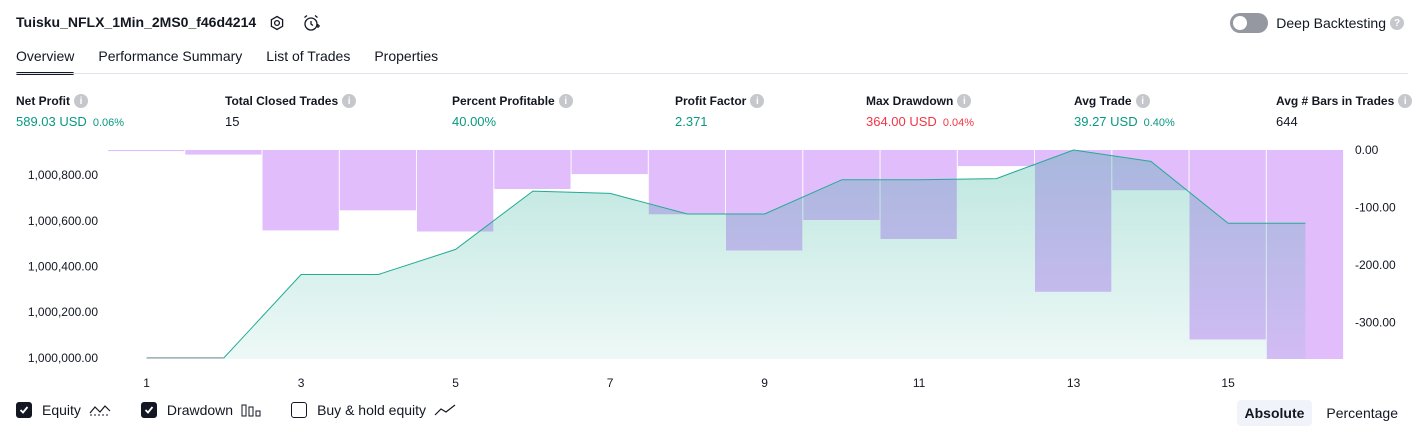 This screenshot has height=438, width=1424. Describe the element at coordinates (301, 383) in the screenshot. I see `x-tick-label: 3` at that location.